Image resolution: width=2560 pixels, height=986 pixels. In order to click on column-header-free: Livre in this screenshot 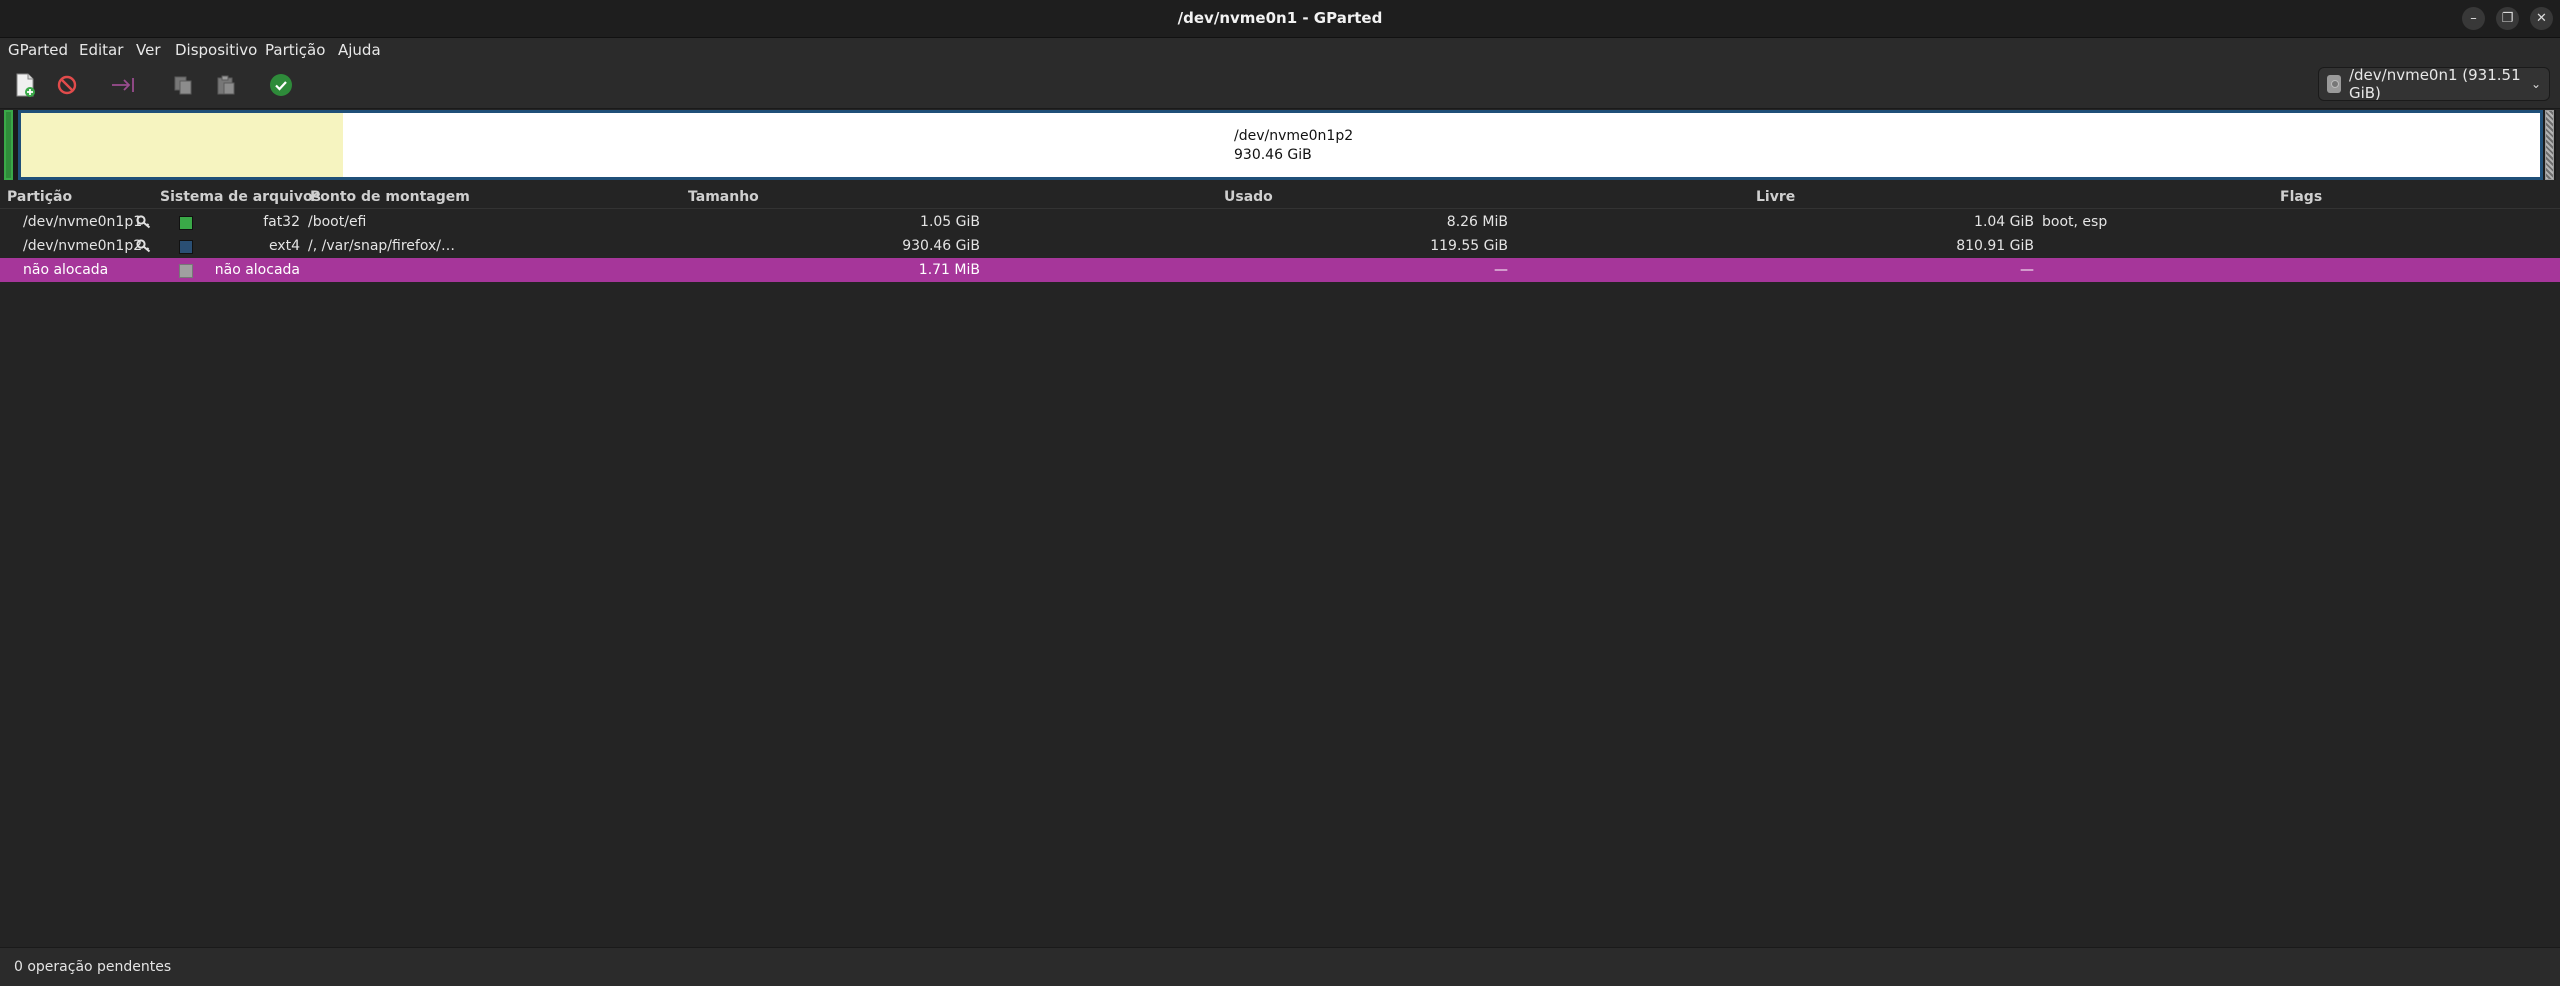, I will do `click(1775, 197)`.